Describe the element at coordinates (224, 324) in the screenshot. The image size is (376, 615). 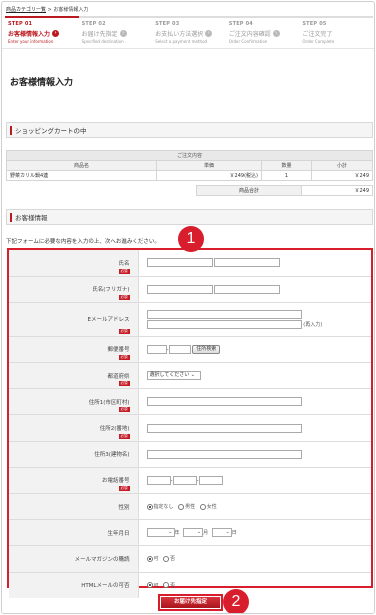
I see `email-confirm-input` at that location.